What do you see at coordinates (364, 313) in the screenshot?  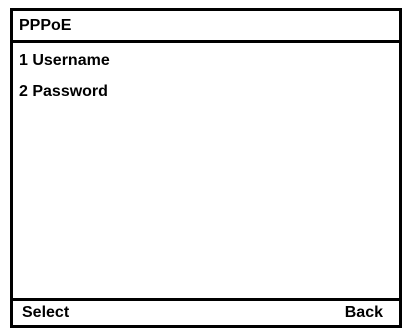 I see `back-softkey: Back` at bounding box center [364, 313].